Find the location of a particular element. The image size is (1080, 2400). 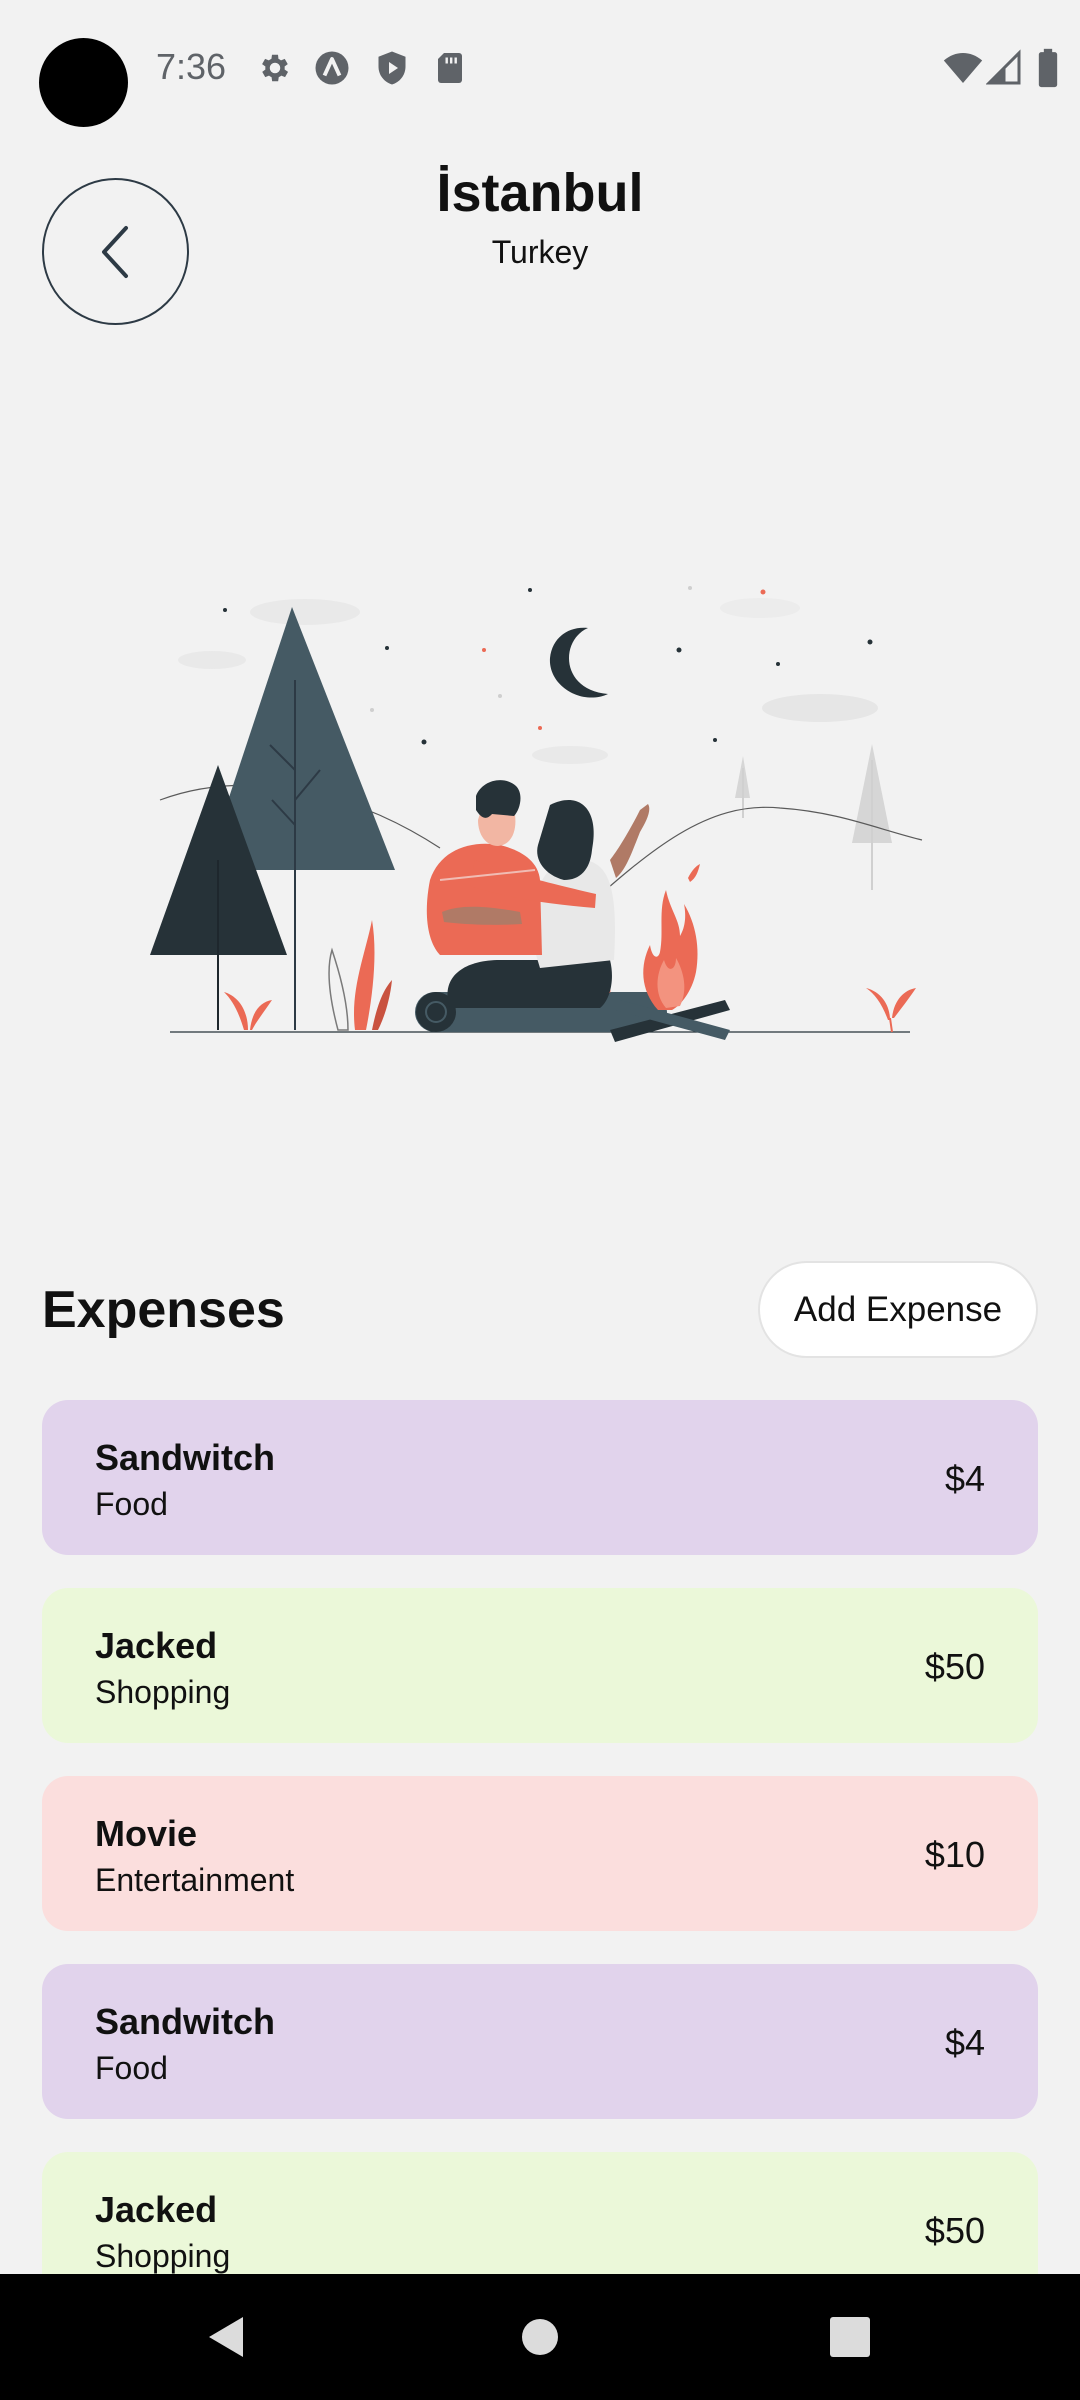

sd-card-icon is located at coordinates (450, 68).